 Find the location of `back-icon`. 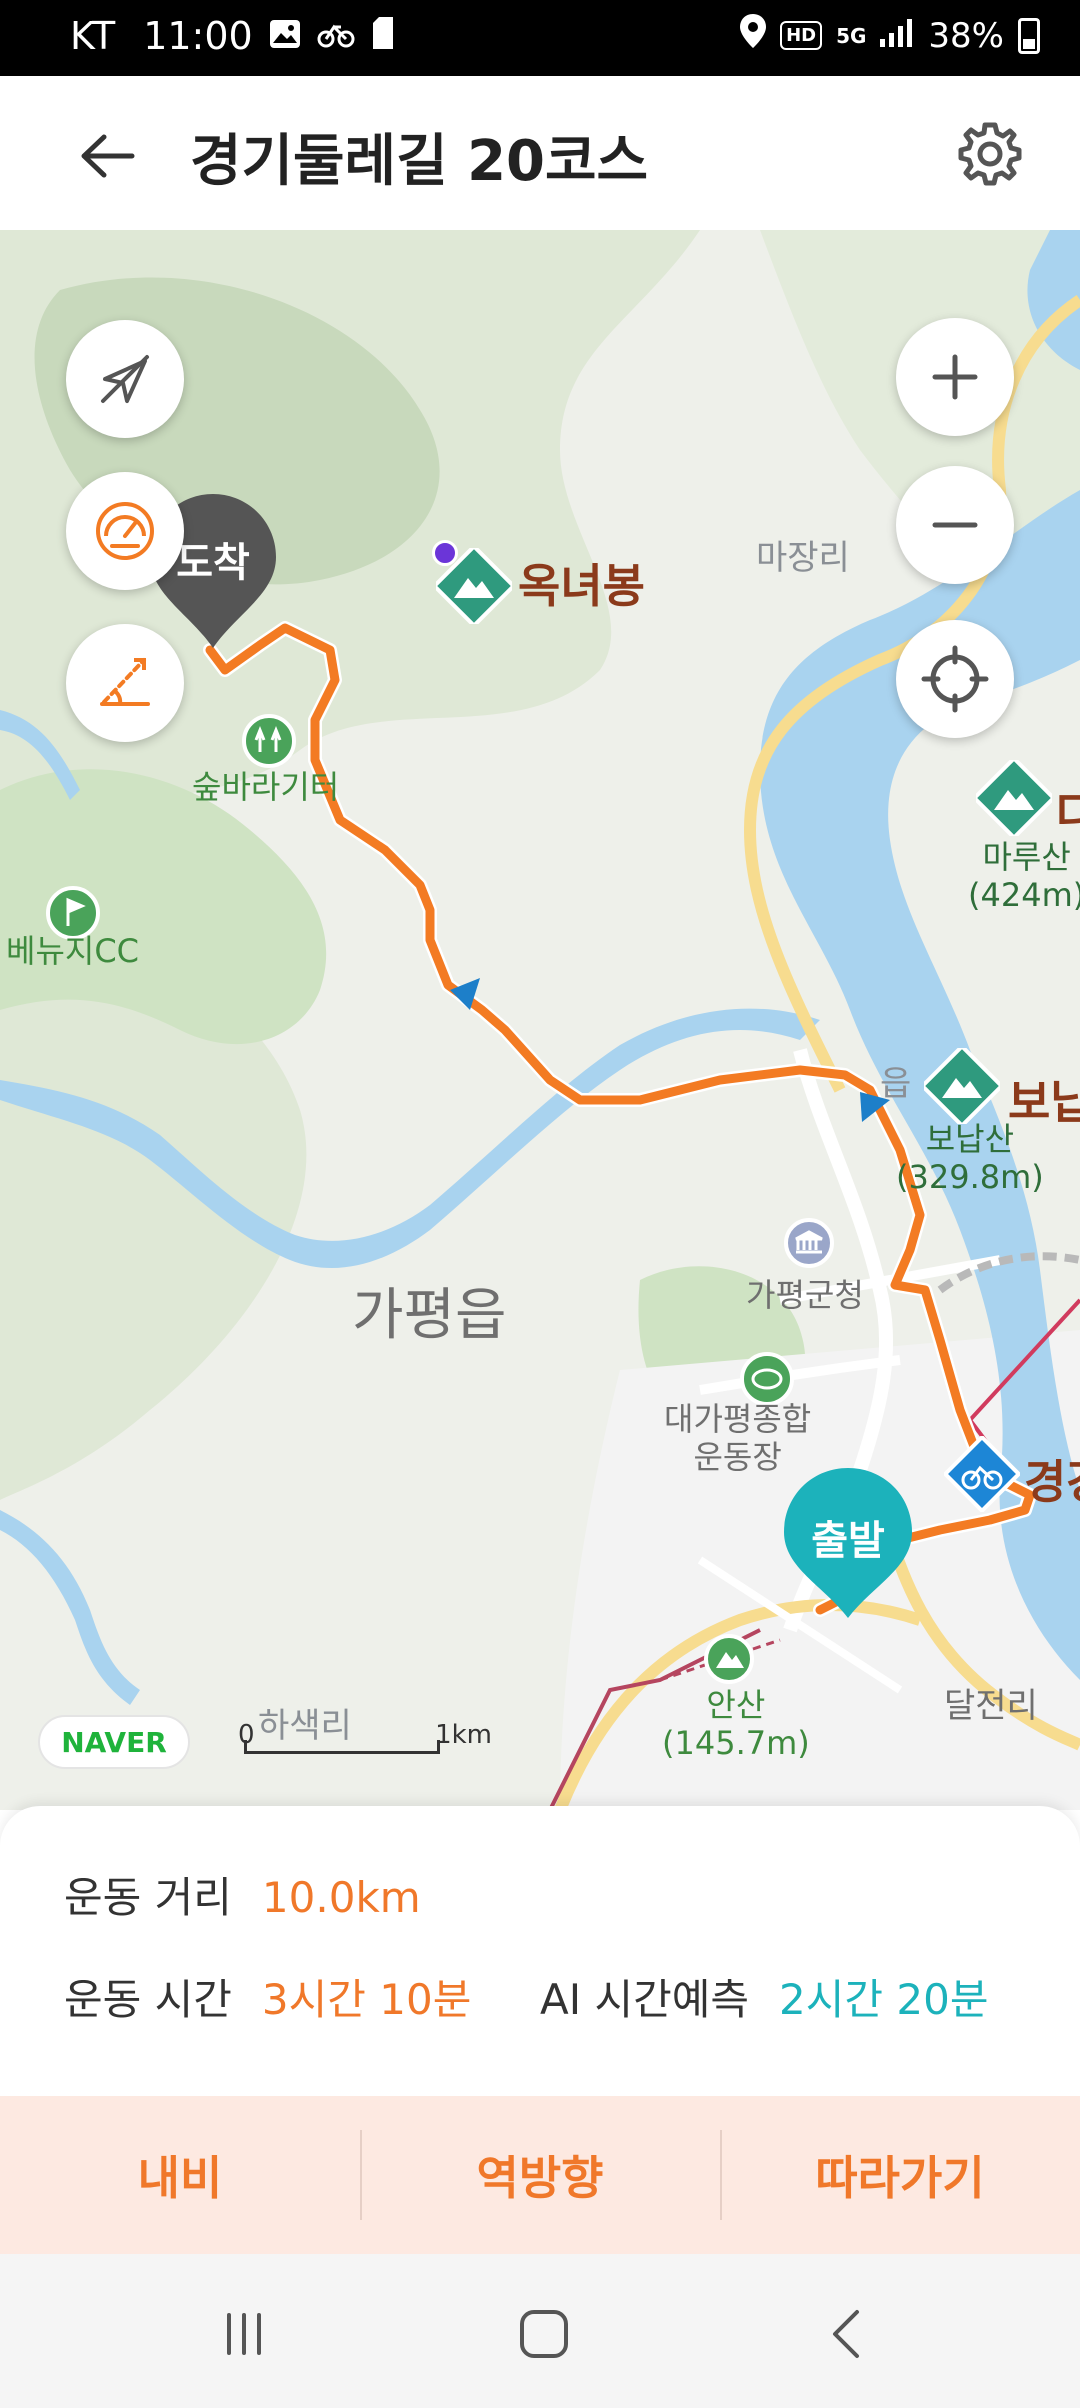

back-icon is located at coordinates (846, 2334).